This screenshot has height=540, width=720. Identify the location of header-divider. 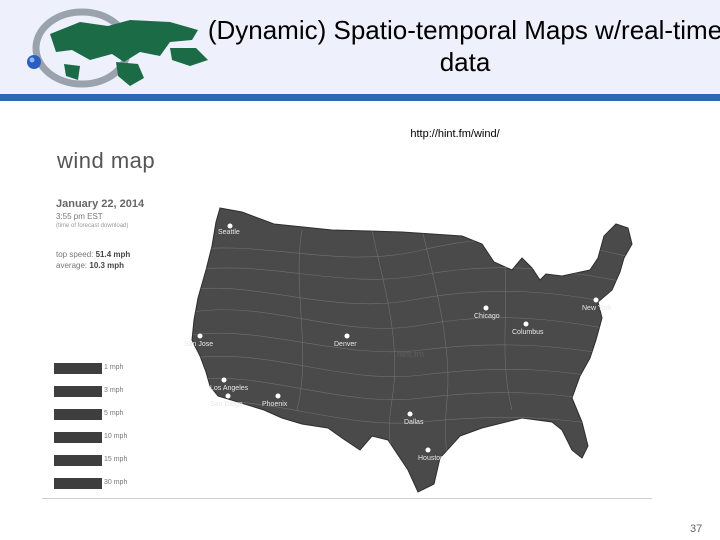
(360, 97).